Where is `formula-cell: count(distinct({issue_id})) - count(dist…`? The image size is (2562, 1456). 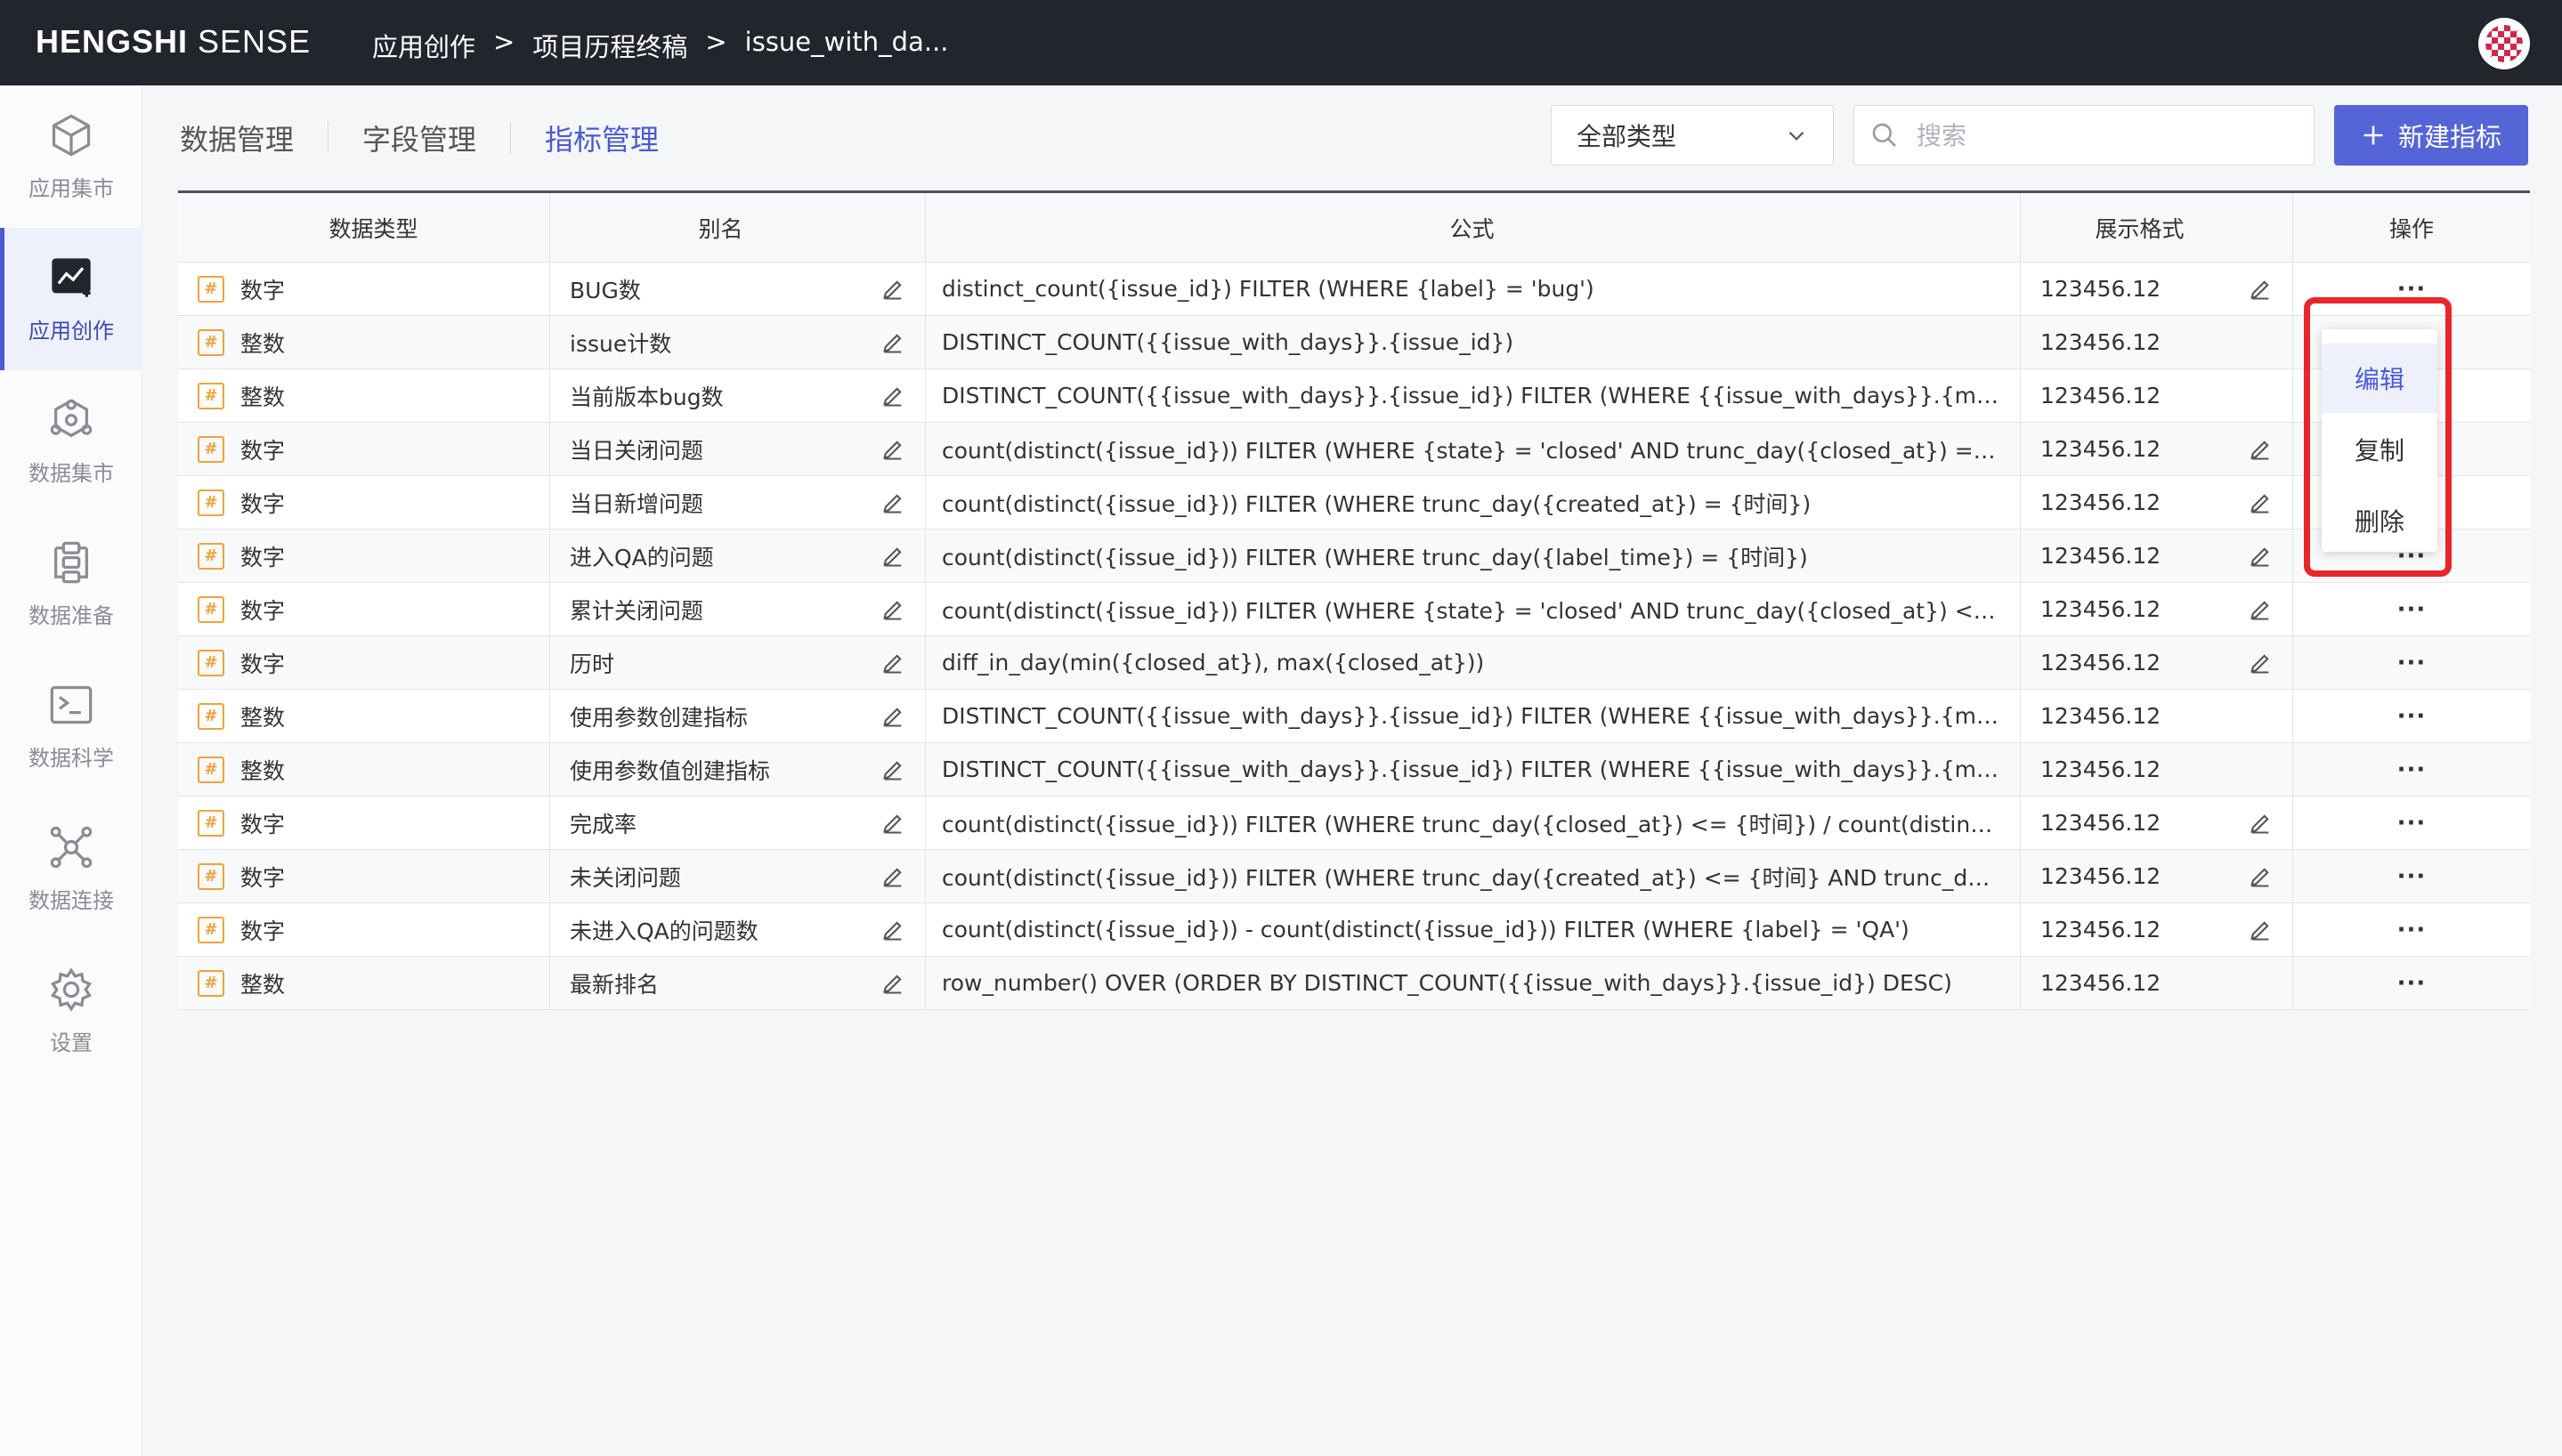 formula-cell: count(distinct({issue_id})) - count(dist… is located at coordinates (1473, 929).